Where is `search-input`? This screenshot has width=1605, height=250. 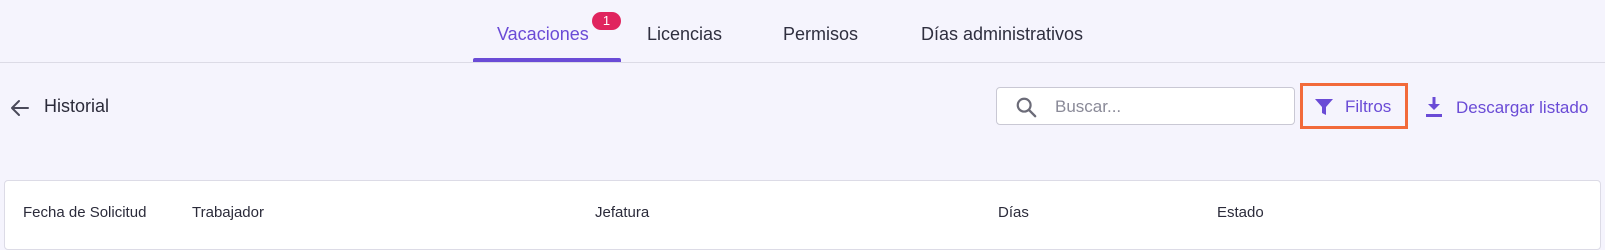 search-input is located at coordinates (1170, 107).